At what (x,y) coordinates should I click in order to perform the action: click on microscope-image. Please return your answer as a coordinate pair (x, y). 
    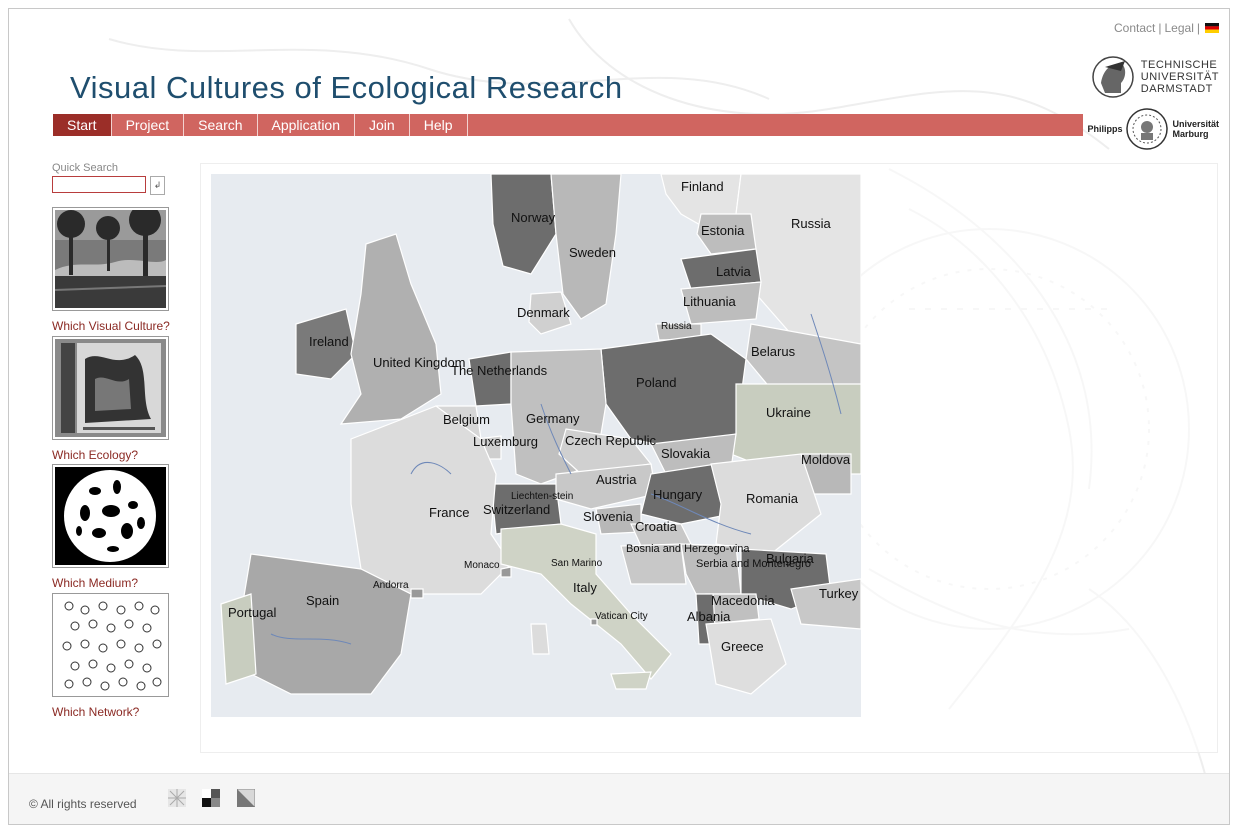
    Looking at the image, I should click on (110, 516).